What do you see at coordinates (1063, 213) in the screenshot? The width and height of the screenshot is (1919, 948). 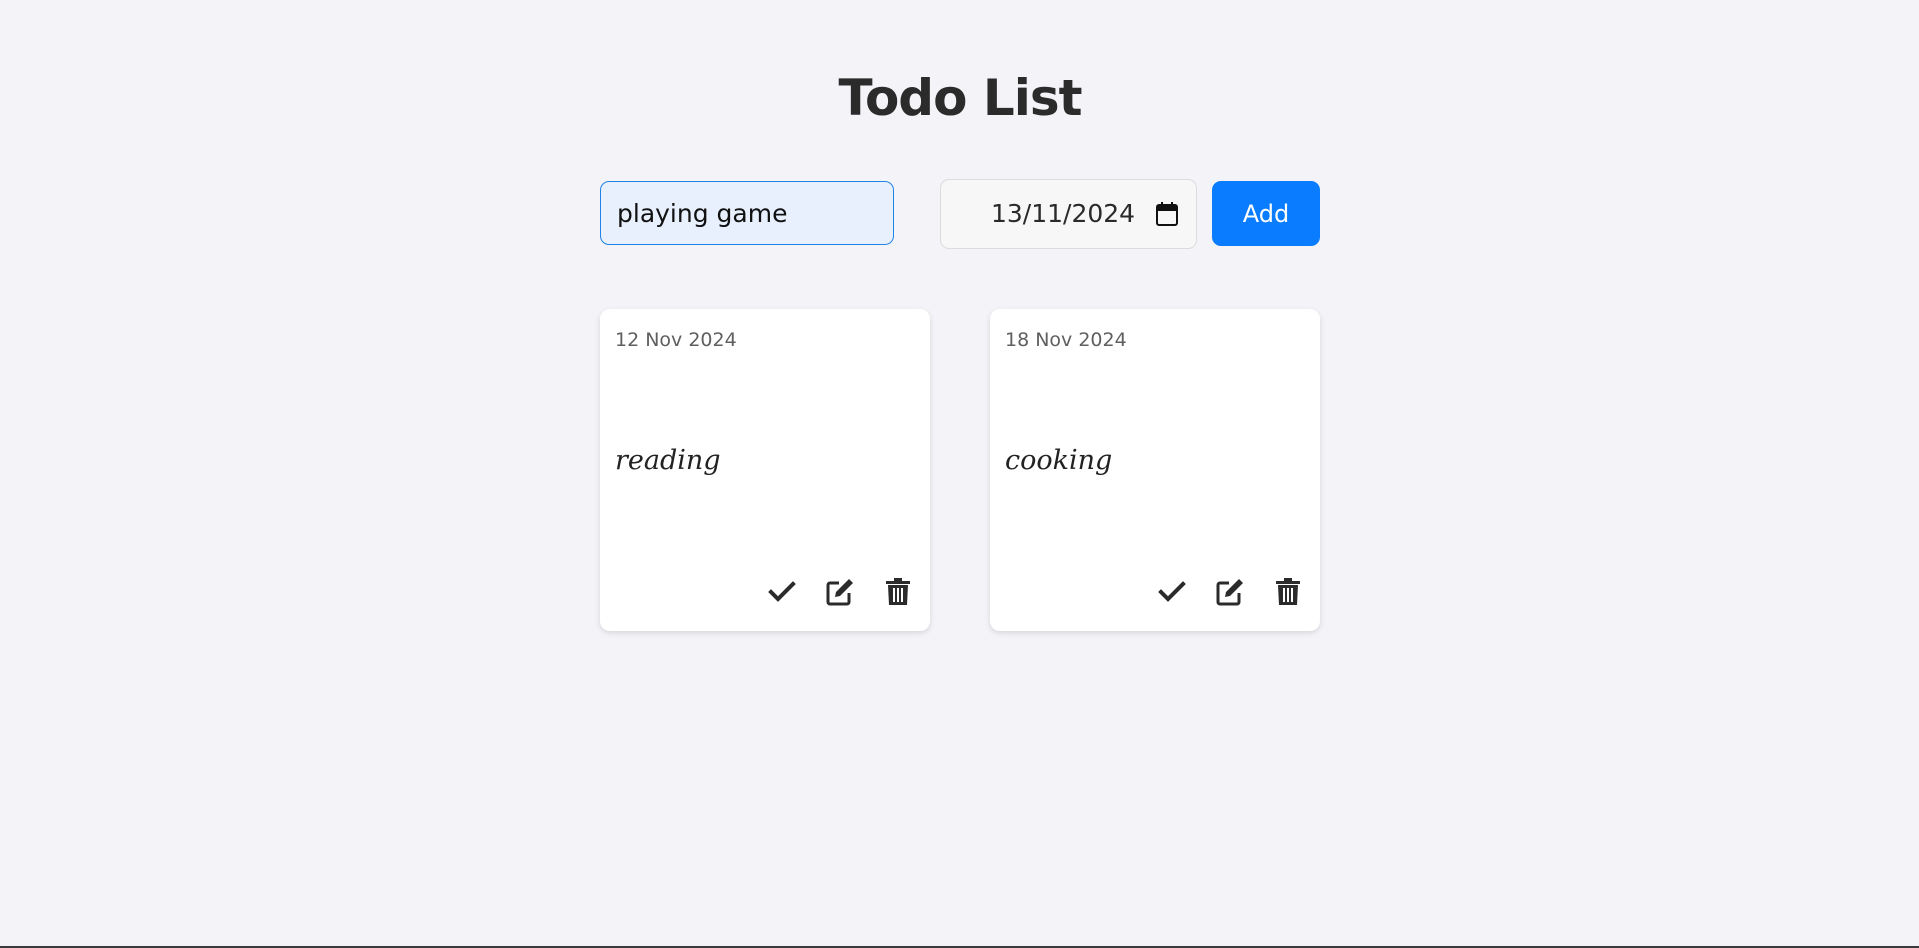 I see `date-value: 13/11/2024` at bounding box center [1063, 213].